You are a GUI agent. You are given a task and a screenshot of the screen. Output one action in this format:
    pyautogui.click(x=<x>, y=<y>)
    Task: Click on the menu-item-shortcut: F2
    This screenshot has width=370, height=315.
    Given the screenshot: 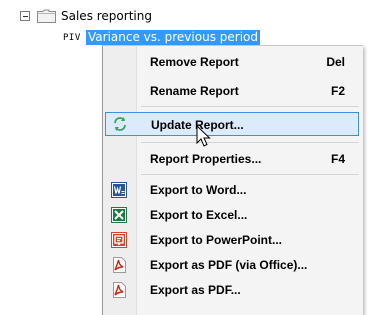 What is the action you would take?
    pyautogui.click(x=337, y=91)
    